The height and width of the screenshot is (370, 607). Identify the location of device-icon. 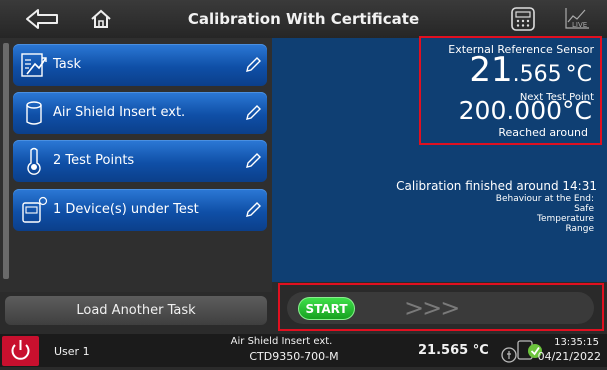
(35, 209).